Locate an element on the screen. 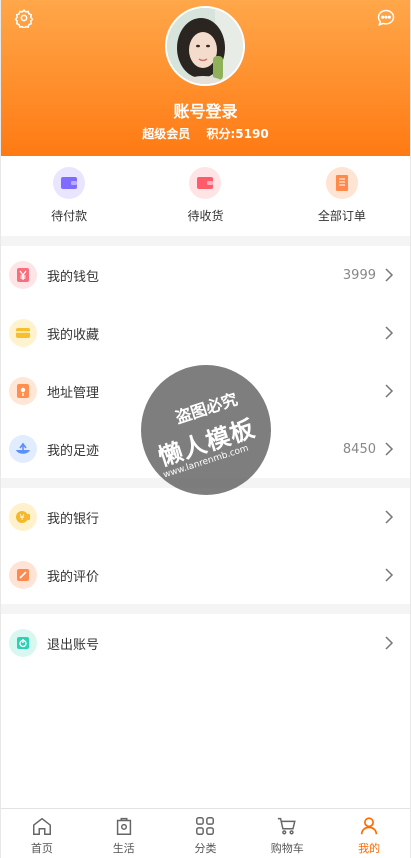 This screenshot has width=411, height=858. footprint-count: 8450 is located at coordinates (359, 449).